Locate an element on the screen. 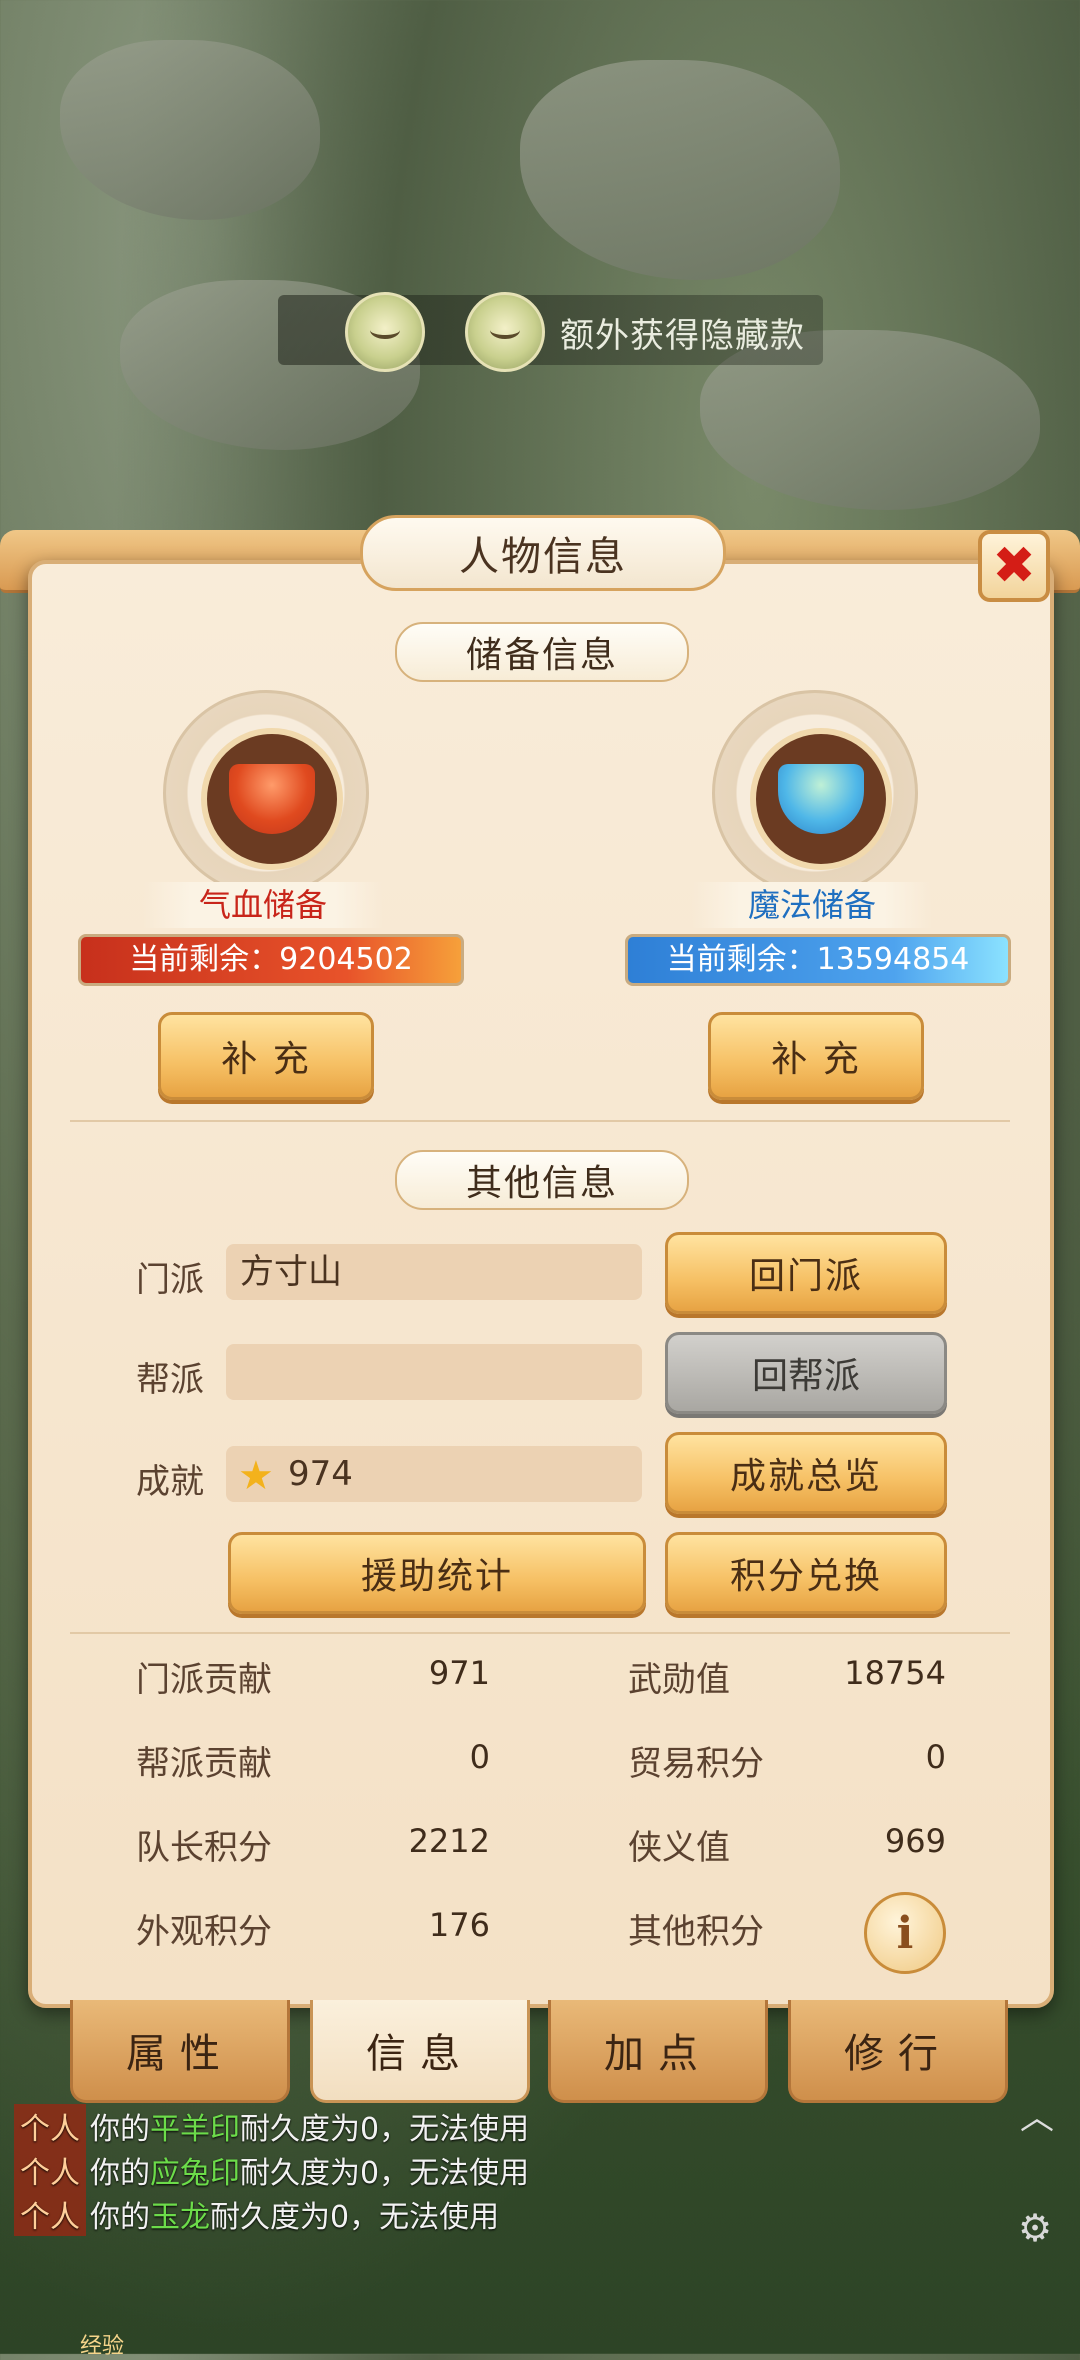 The width and height of the screenshot is (1080, 2360). mp-remaining-bar: 当前剩余：13594854 is located at coordinates (818, 960).